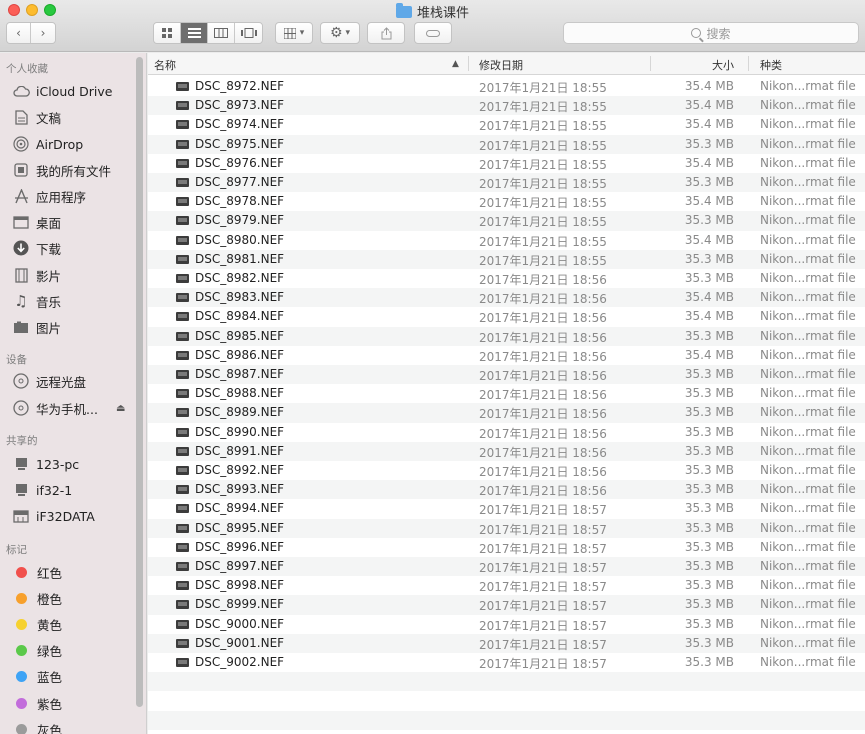  I want to click on sidebar-item-remote-disc: 远程光盘, so click(49, 381).